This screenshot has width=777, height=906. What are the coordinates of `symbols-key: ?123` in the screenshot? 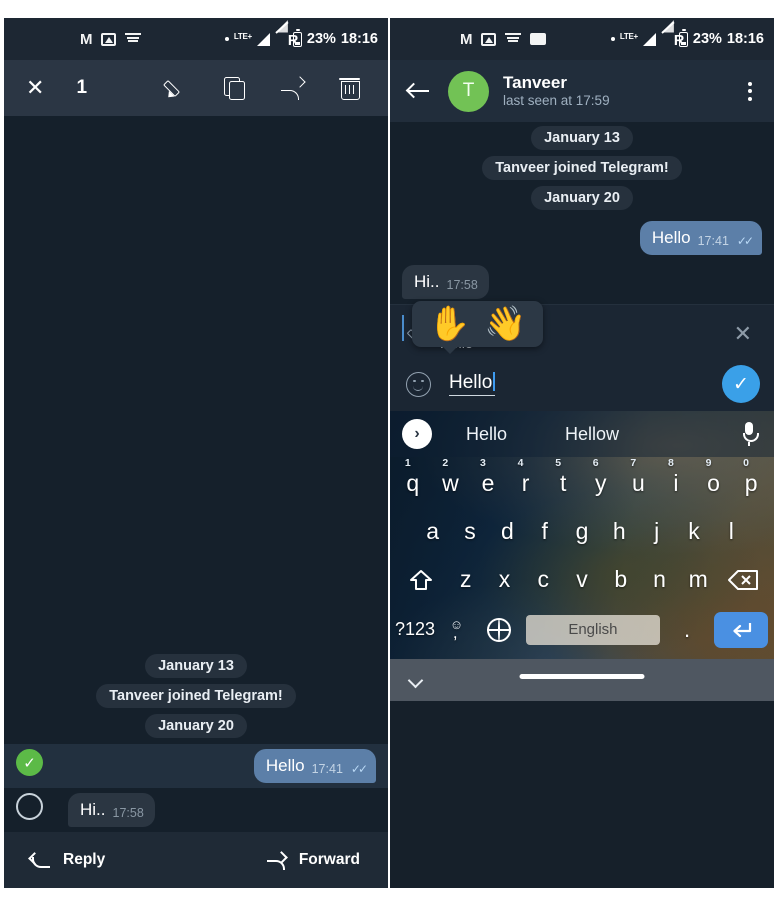 It's located at (415, 629).